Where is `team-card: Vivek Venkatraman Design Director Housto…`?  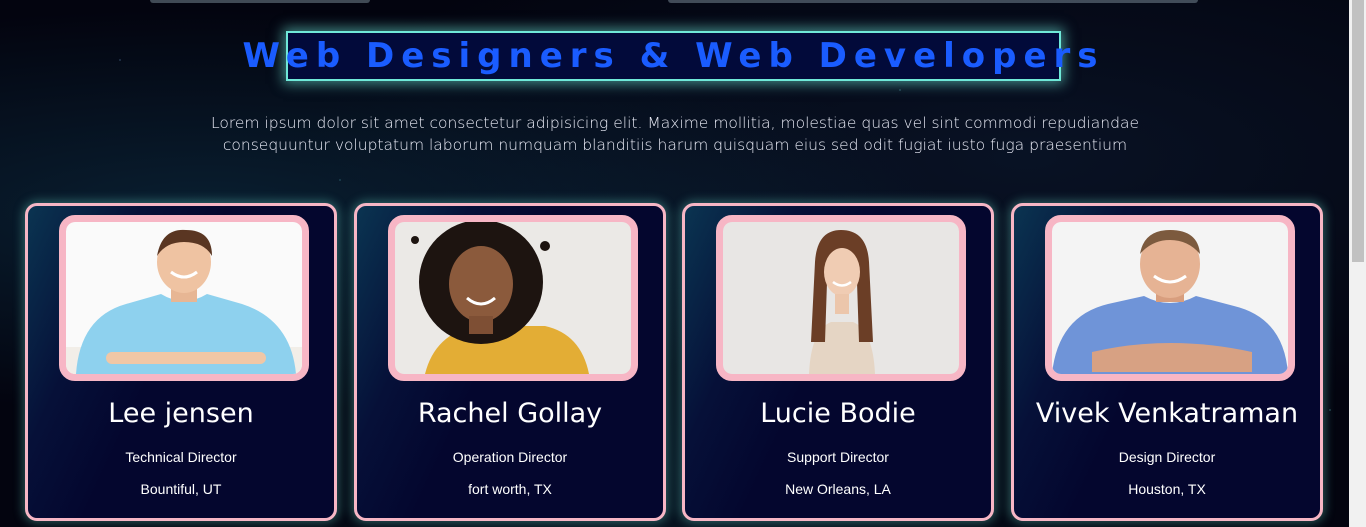
team-card: Vivek Venkatraman Design Director Housto… is located at coordinates (1167, 362).